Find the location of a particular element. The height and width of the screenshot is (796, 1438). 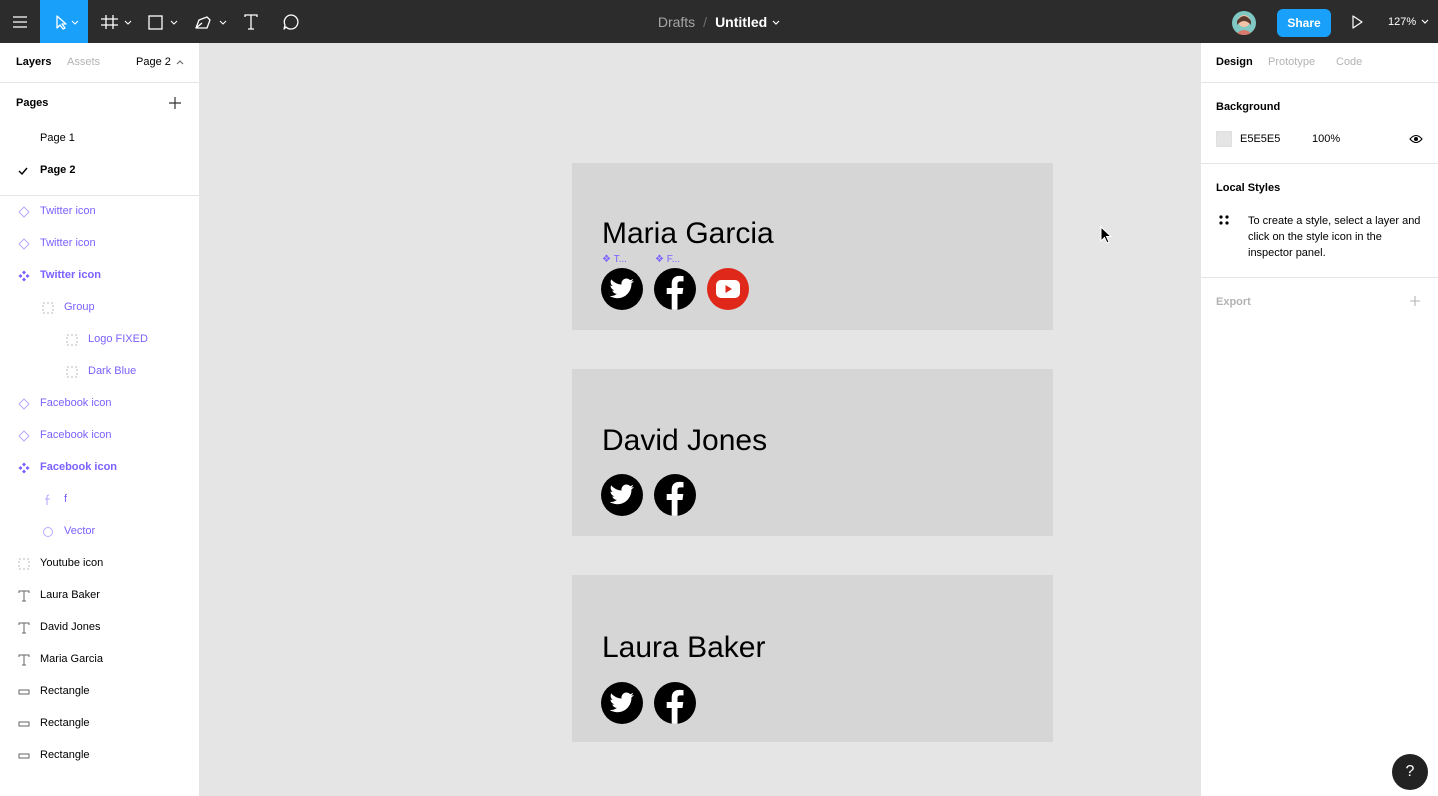

background-swatch is located at coordinates (1224, 139).